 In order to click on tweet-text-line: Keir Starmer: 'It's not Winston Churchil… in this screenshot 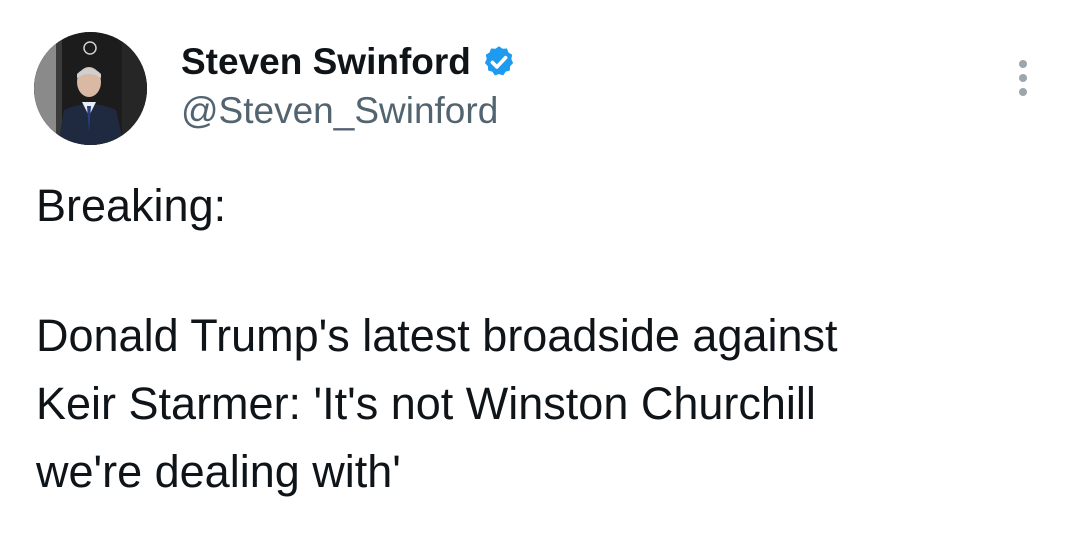, I will do `click(426, 403)`.